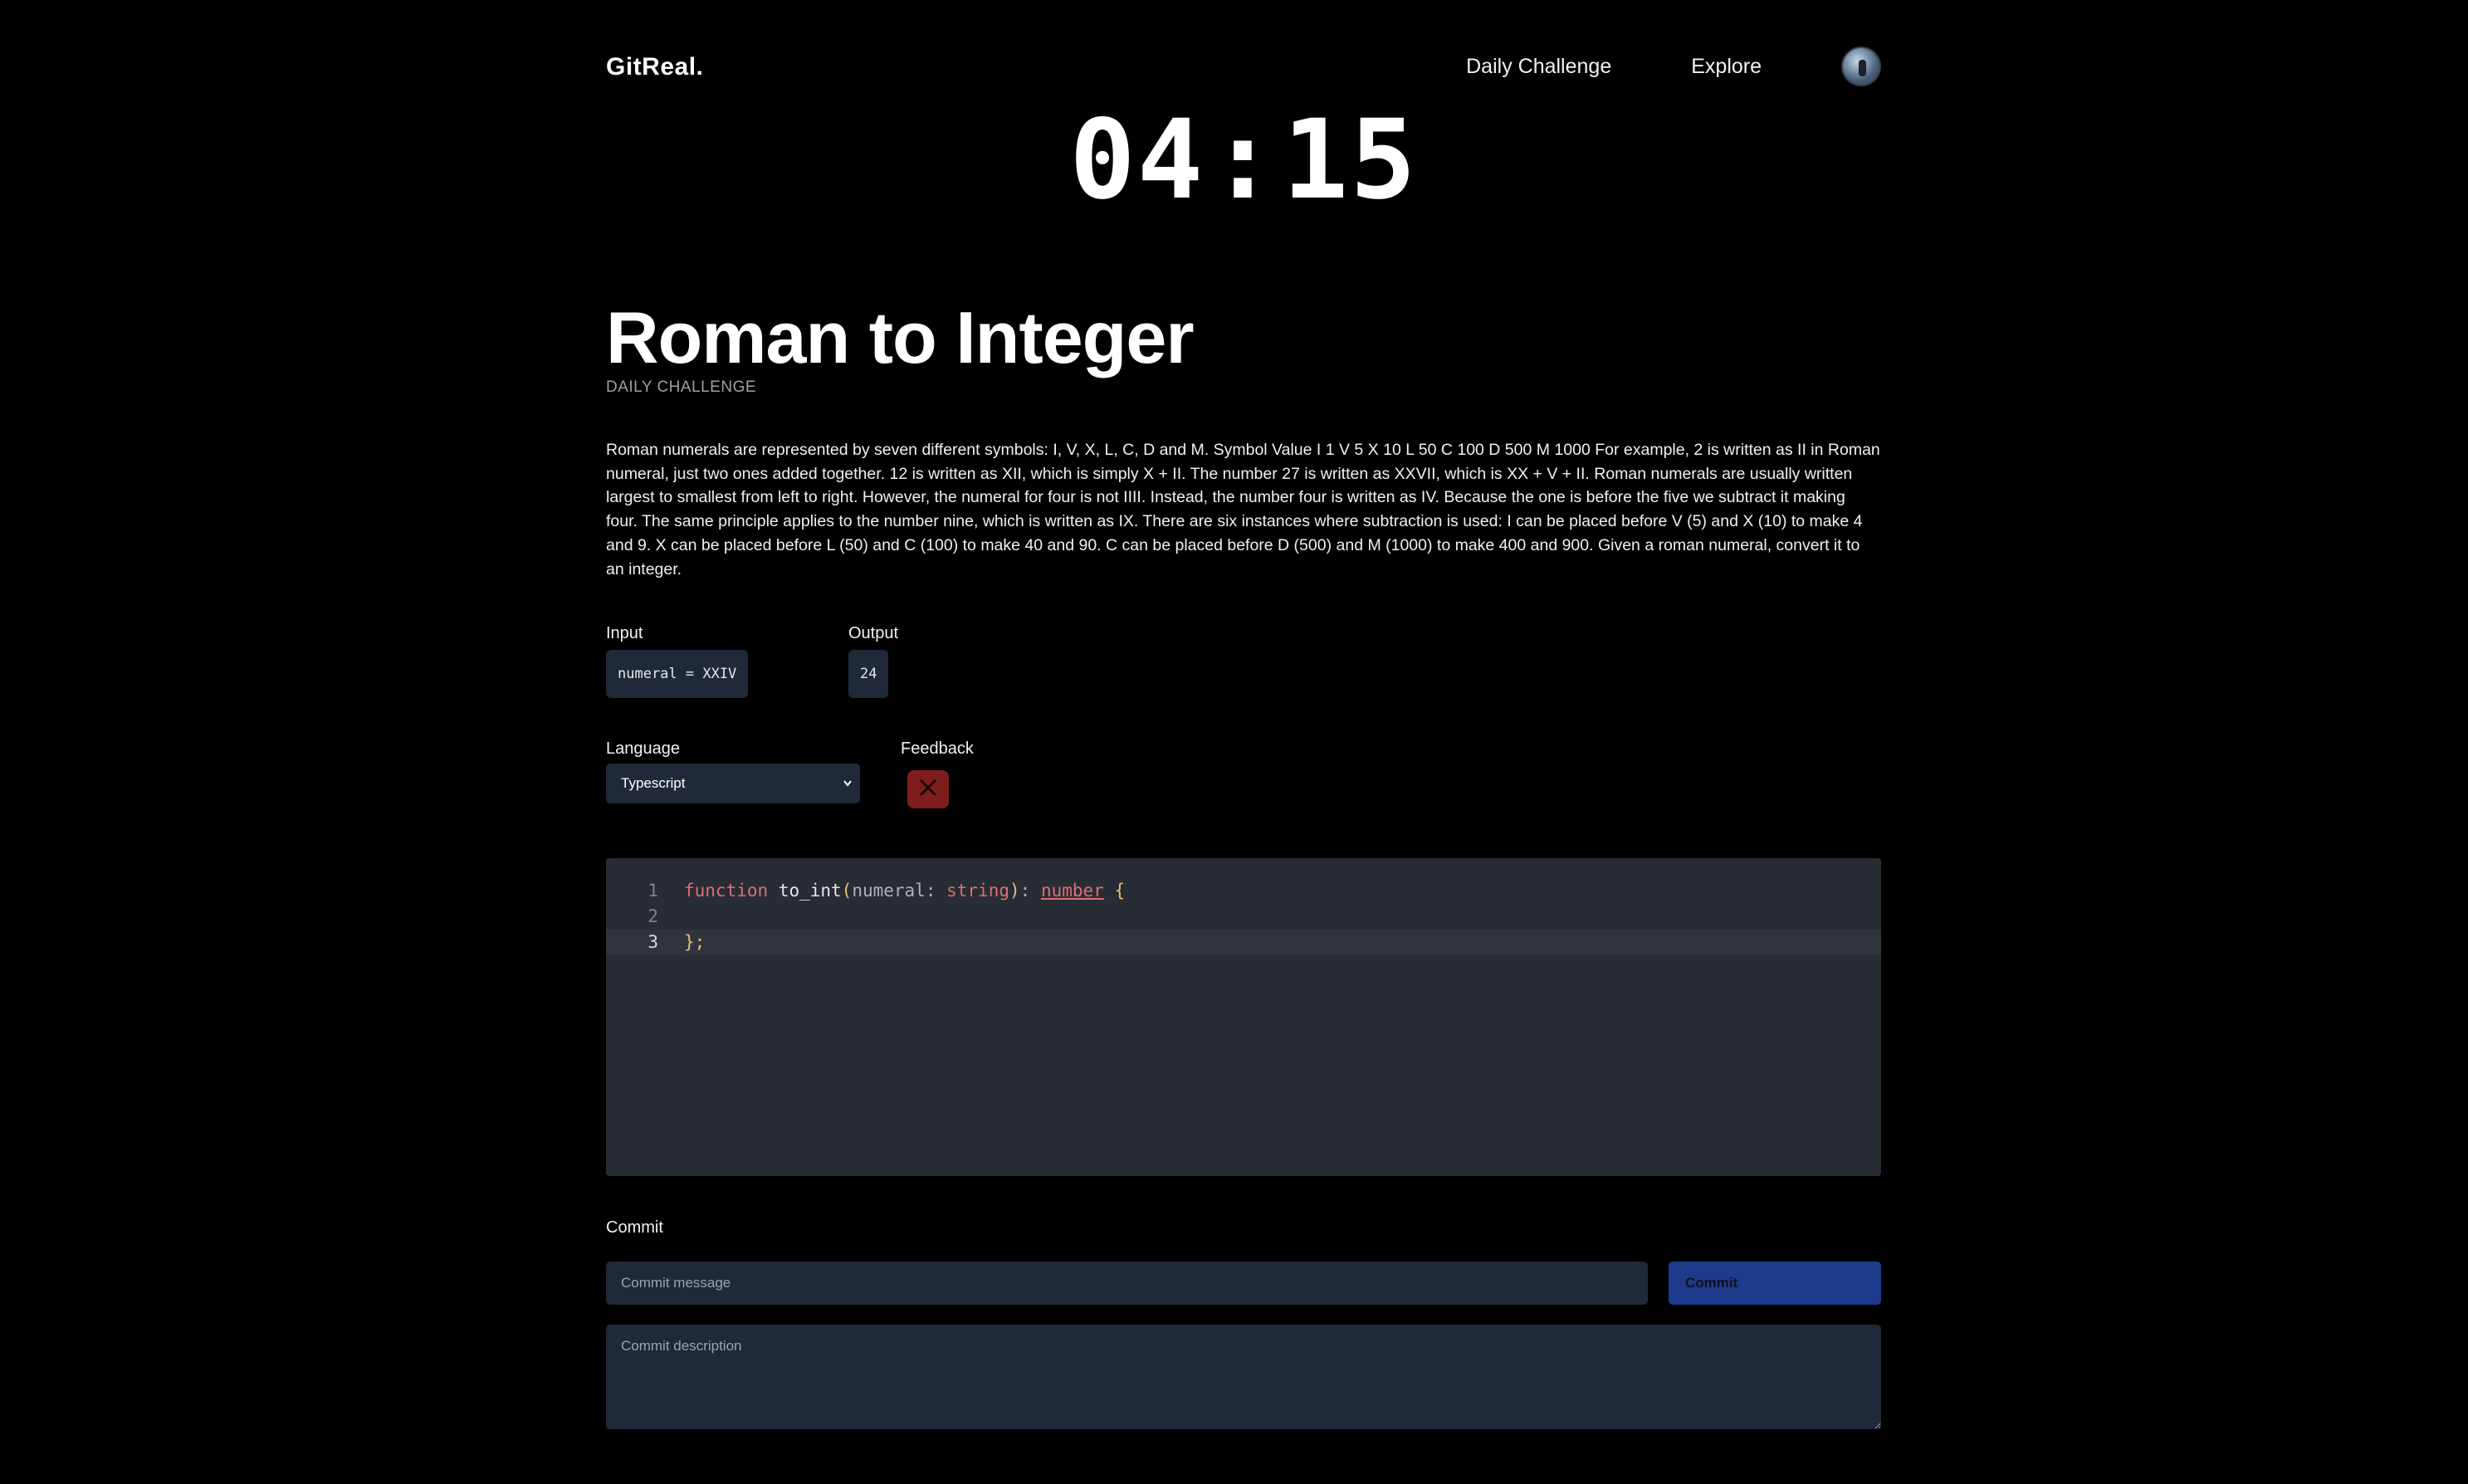 This screenshot has height=1484, width=2468. What do you see at coordinates (1243, 942) in the screenshot?
I see `editor-line-active: 3 };` at bounding box center [1243, 942].